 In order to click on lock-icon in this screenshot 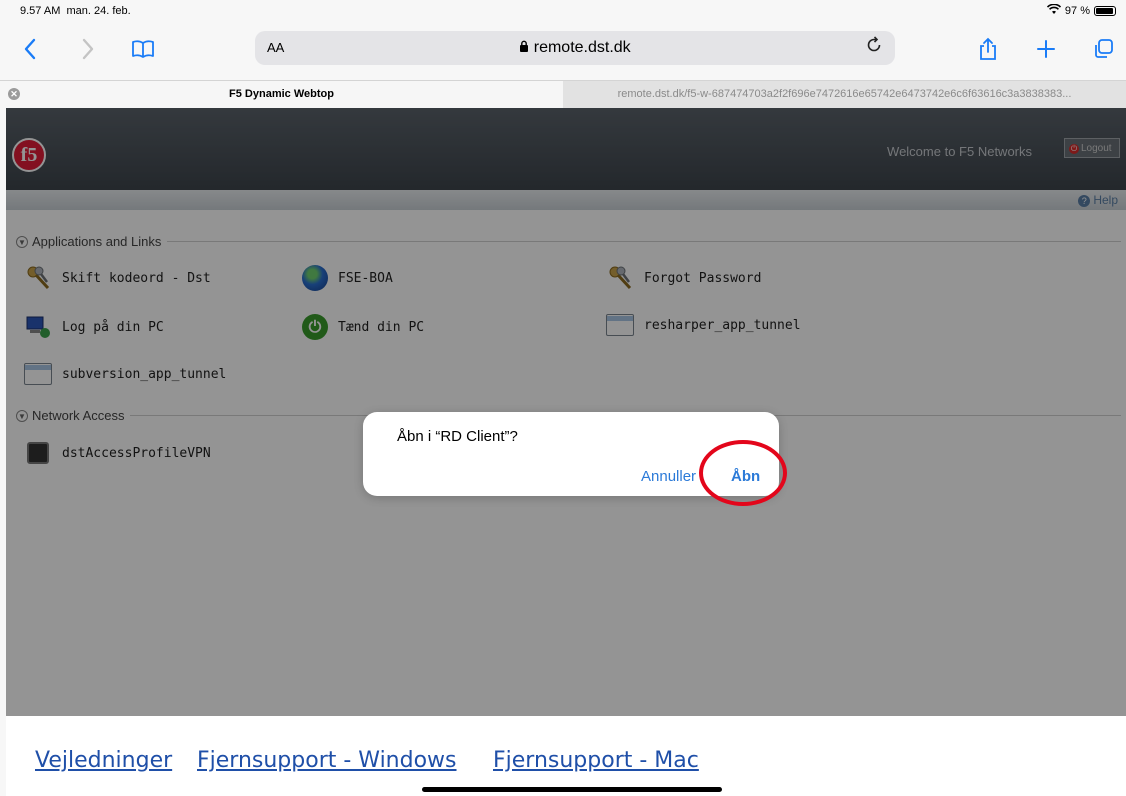, I will do `click(526, 47)`.